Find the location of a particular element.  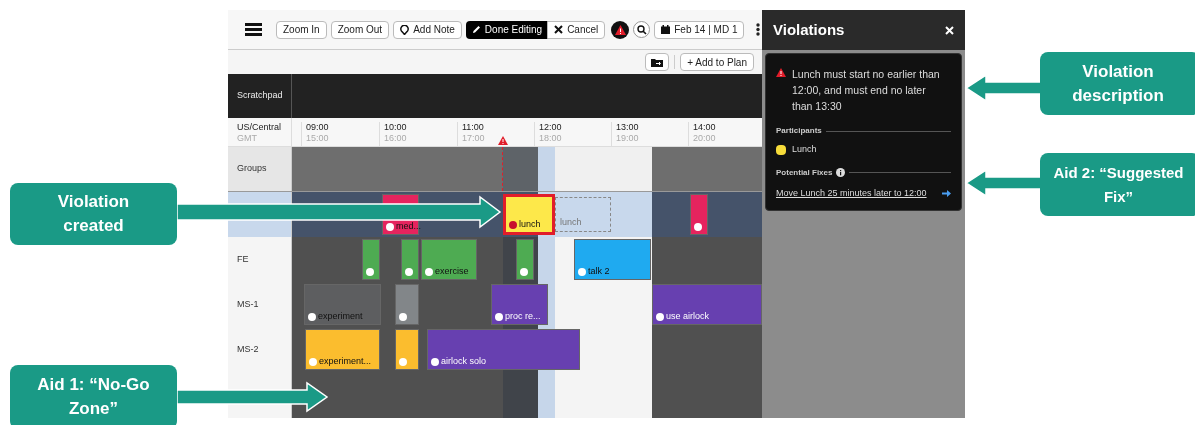

warning-button is located at coordinates (620, 29).